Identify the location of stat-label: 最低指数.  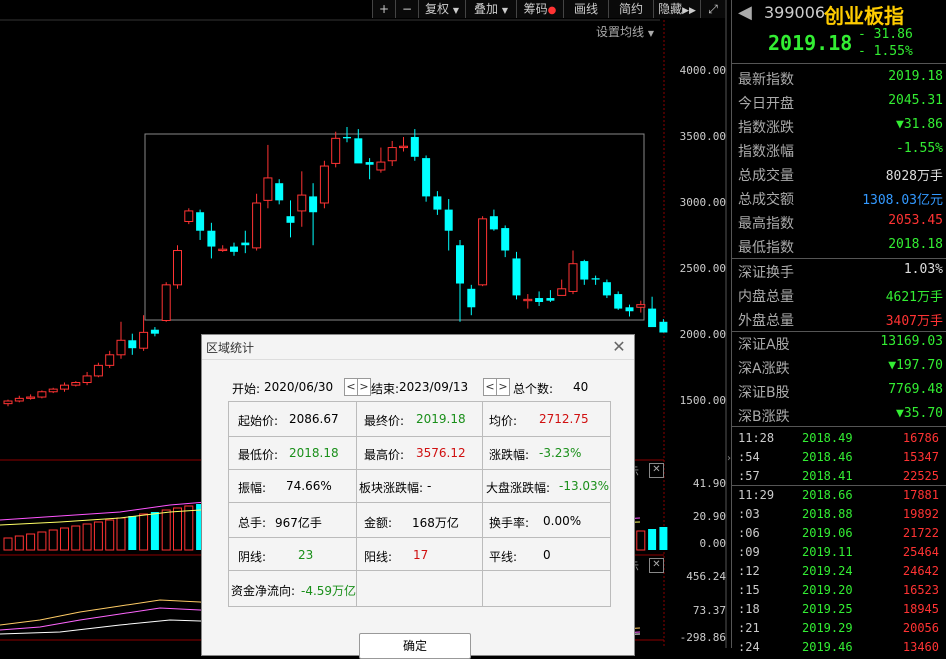
(766, 248).